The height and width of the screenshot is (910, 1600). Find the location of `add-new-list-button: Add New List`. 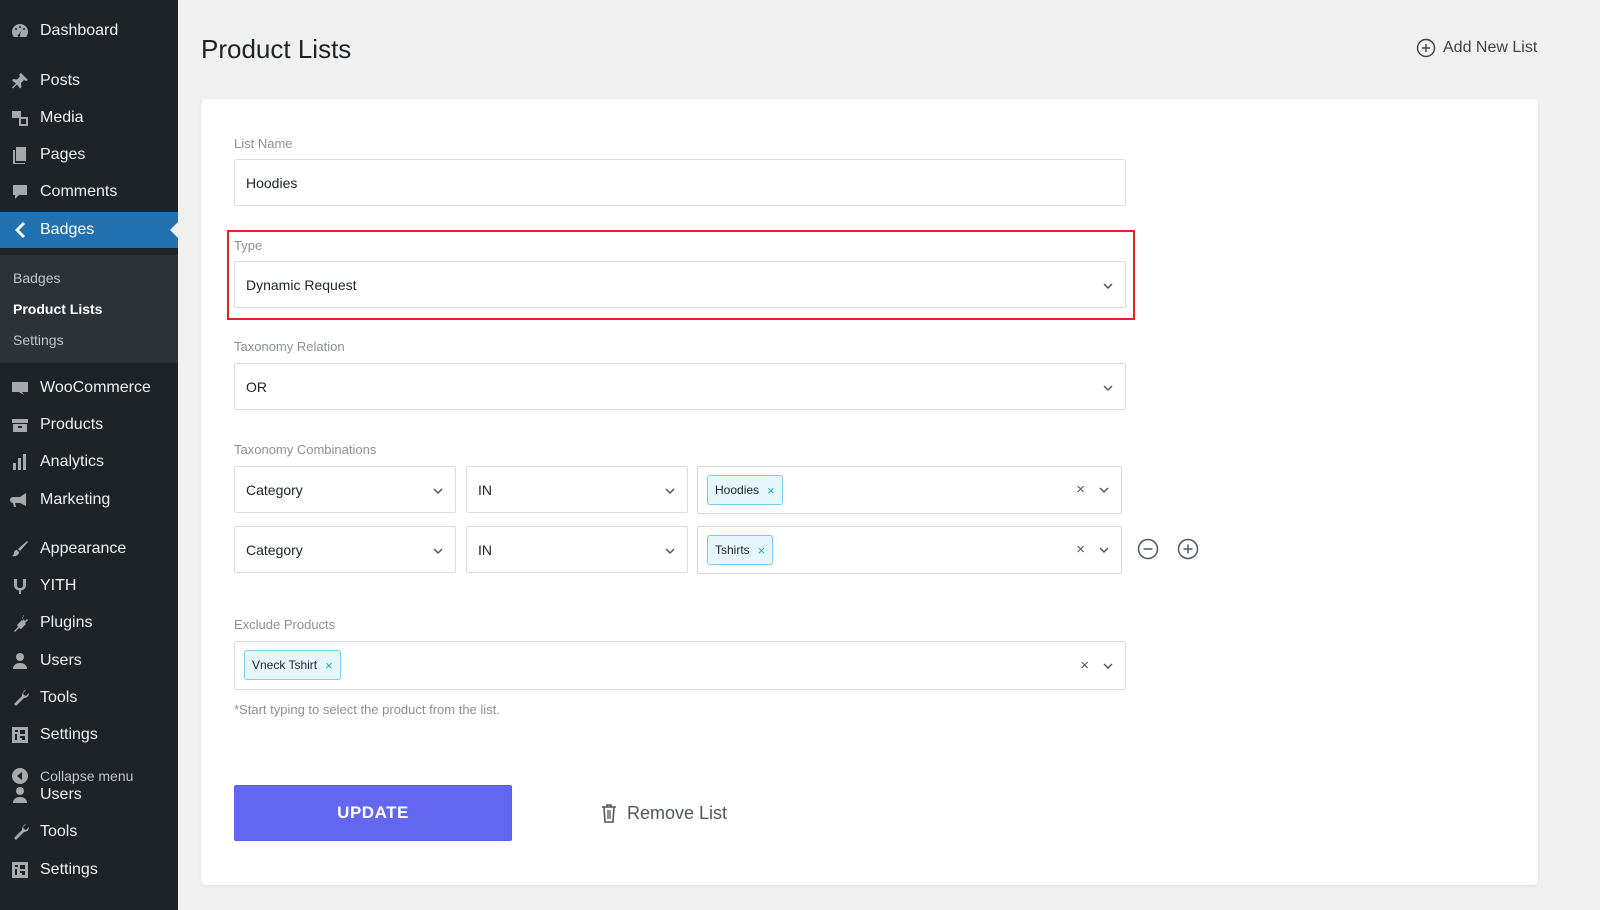

add-new-list-button: Add New List is located at coordinates (1476, 48).